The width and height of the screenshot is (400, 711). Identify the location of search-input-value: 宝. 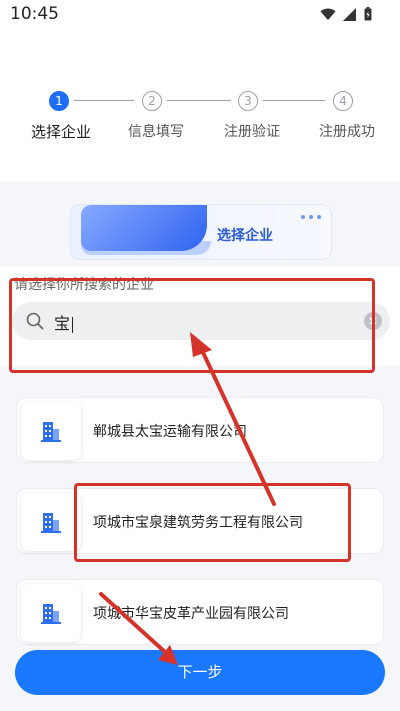
(63, 322).